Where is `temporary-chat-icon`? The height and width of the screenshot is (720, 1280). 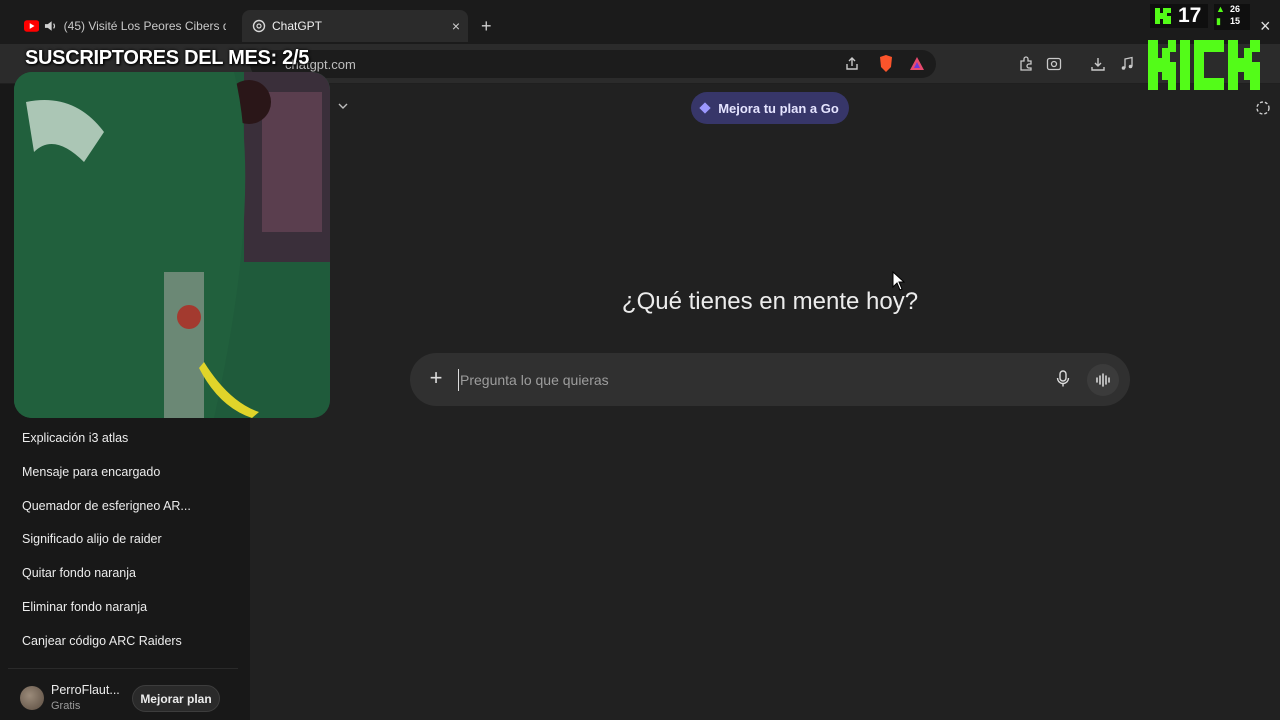 temporary-chat-icon is located at coordinates (1263, 108).